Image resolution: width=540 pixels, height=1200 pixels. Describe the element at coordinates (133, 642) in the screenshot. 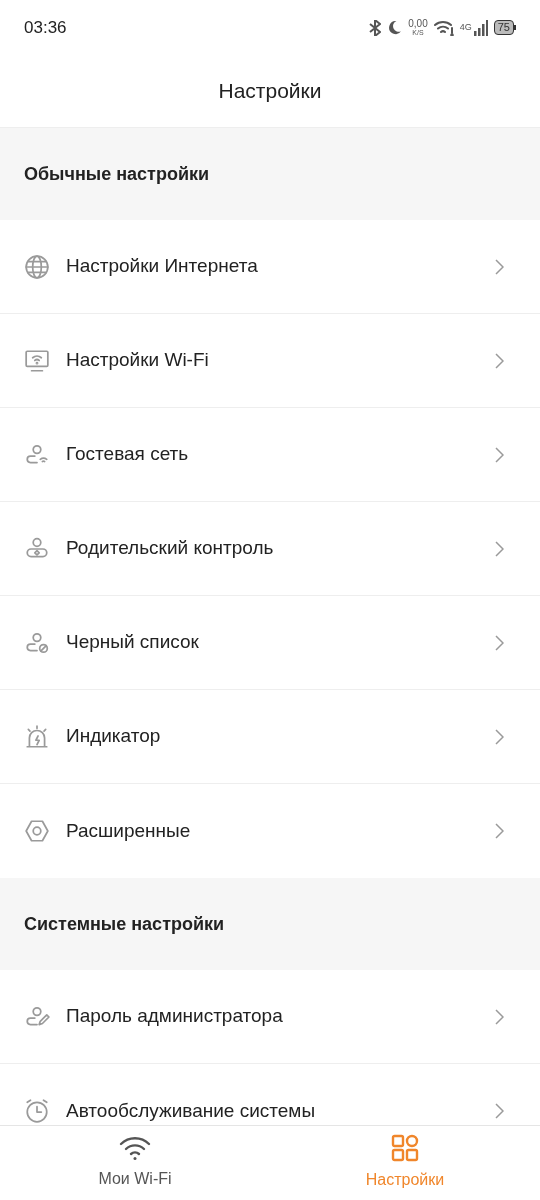

I see `row-label: Черный список` at that location.